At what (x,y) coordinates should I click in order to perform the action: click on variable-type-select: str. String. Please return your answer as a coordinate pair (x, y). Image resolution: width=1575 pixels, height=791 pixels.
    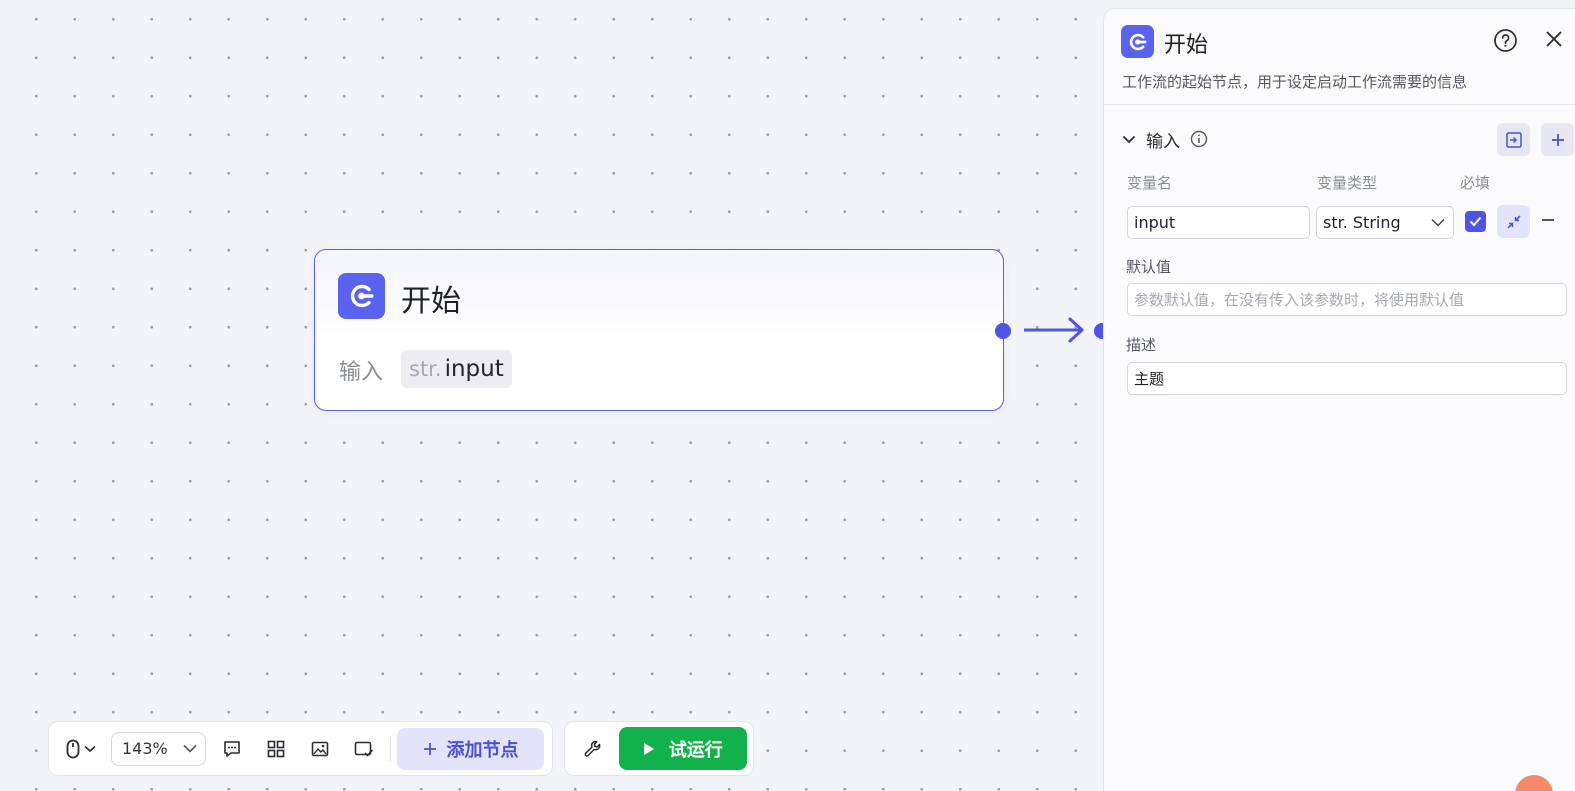
    Looking at the image, I should click on (1385, 222).